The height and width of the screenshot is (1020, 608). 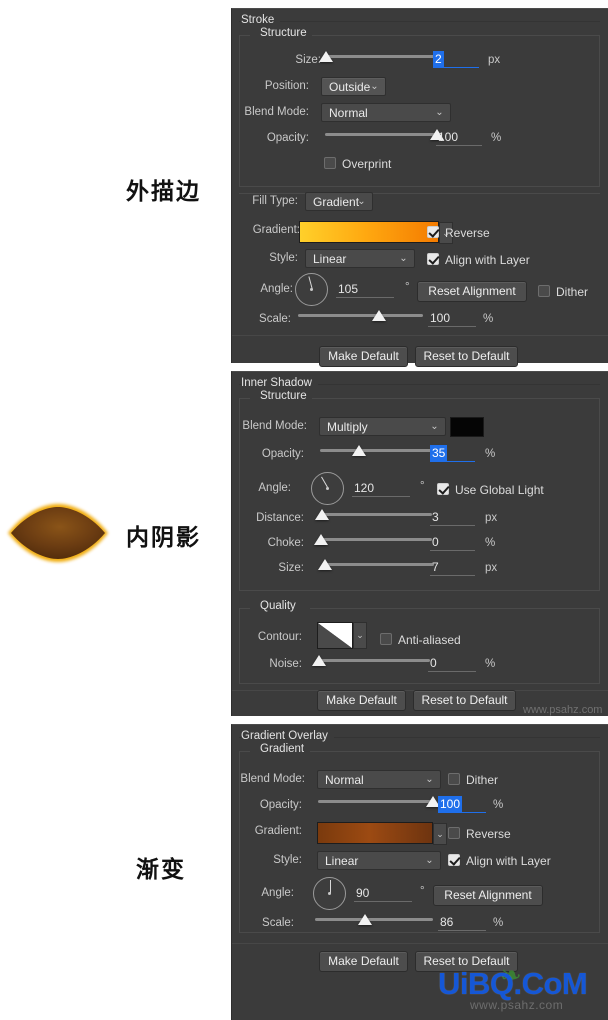 I want to click on checkbox-label: Overprint, so click(x=367, y=164).